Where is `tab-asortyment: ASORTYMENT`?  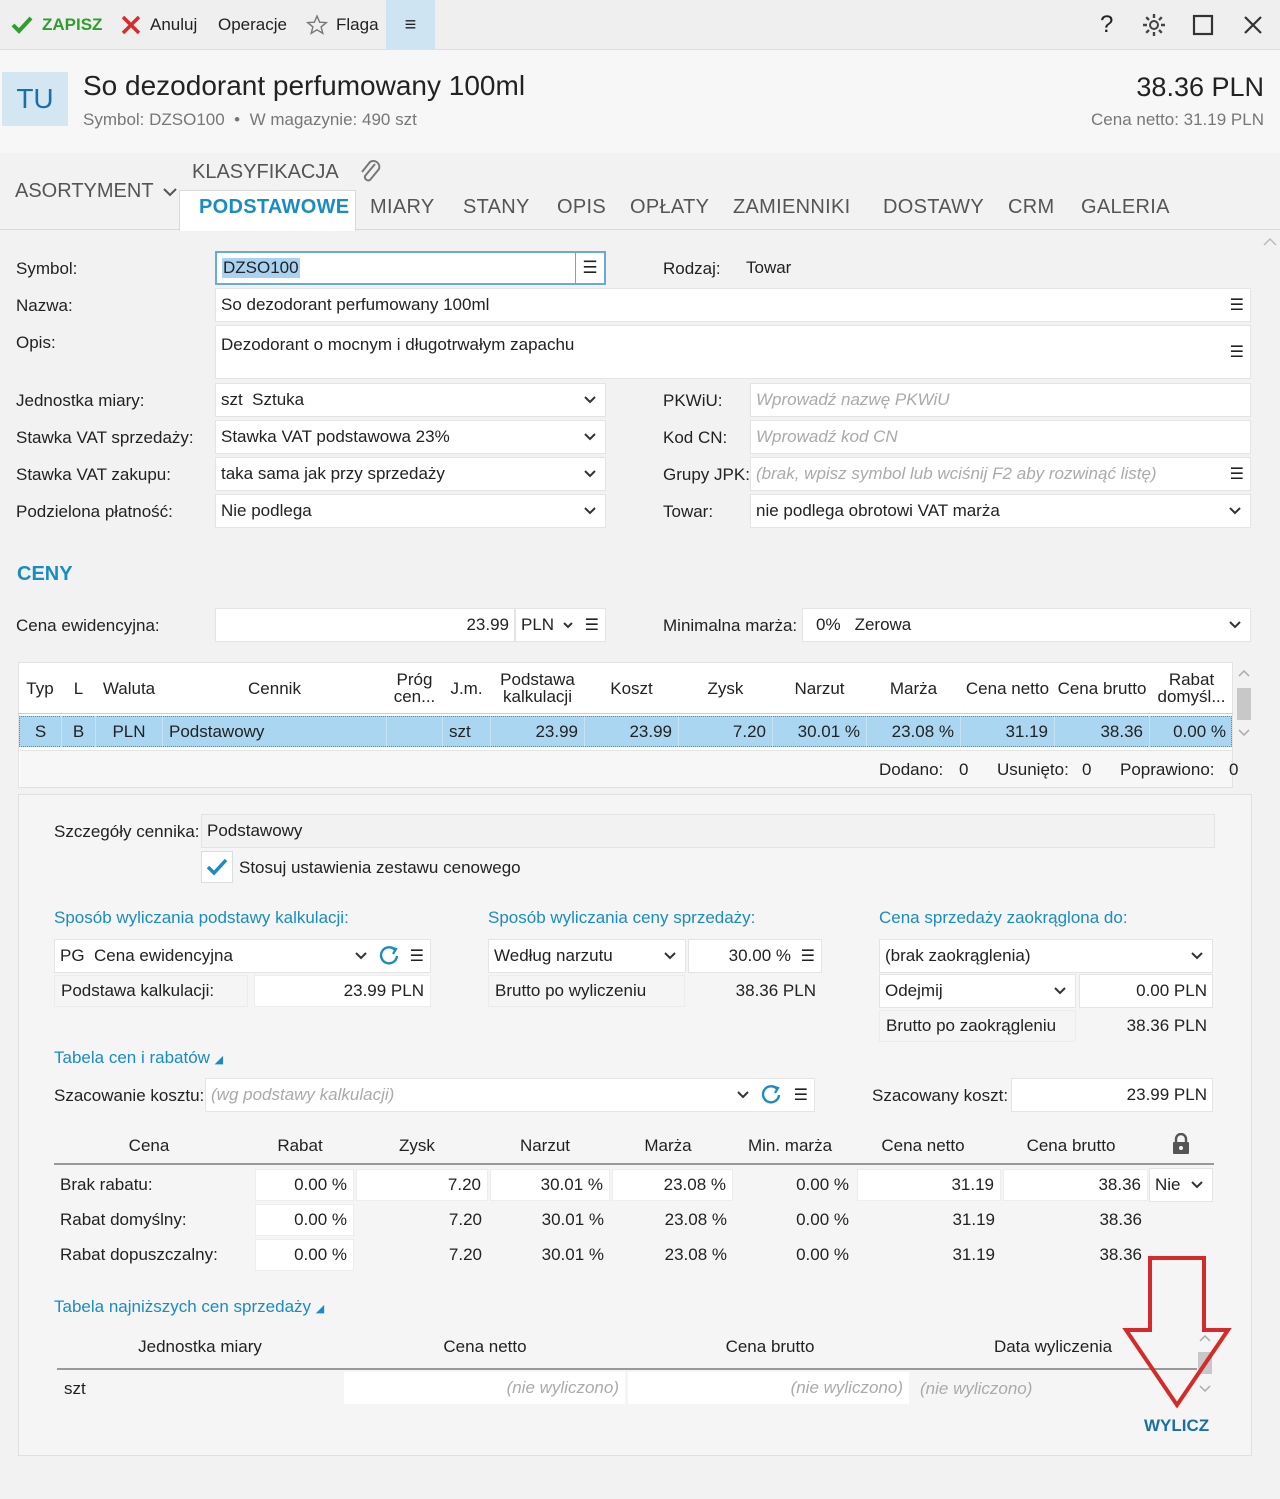
tab-asortyment: ASORTYMENT is located at coordinates (96, 191).